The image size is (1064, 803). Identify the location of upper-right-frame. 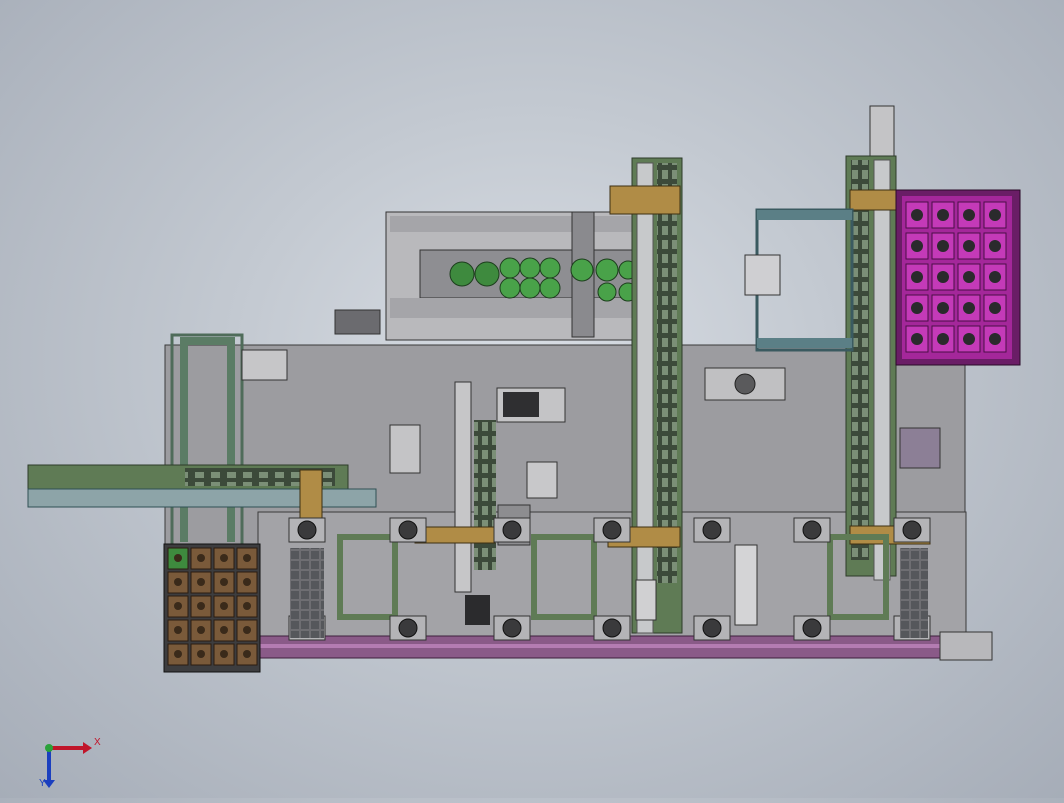
(799, 280).